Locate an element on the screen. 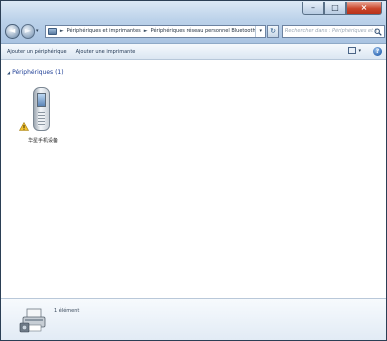  warning-icon is located at coordinates (24, 126).